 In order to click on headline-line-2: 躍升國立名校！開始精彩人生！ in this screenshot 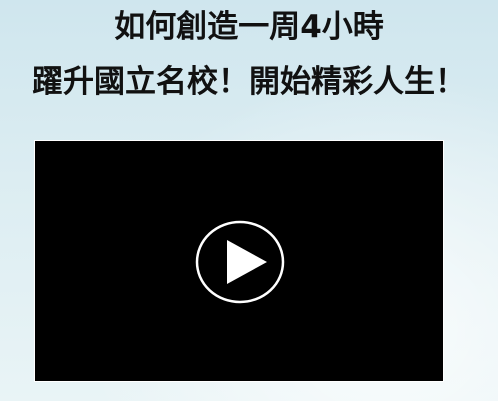, I will do `click(249, 82)`.